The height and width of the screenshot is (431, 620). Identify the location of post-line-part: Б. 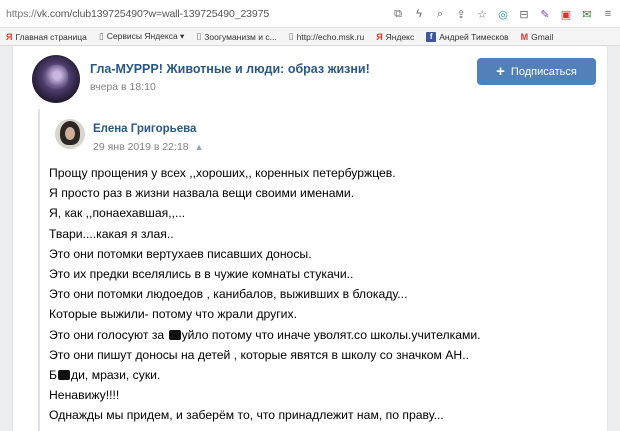
(53, 375).